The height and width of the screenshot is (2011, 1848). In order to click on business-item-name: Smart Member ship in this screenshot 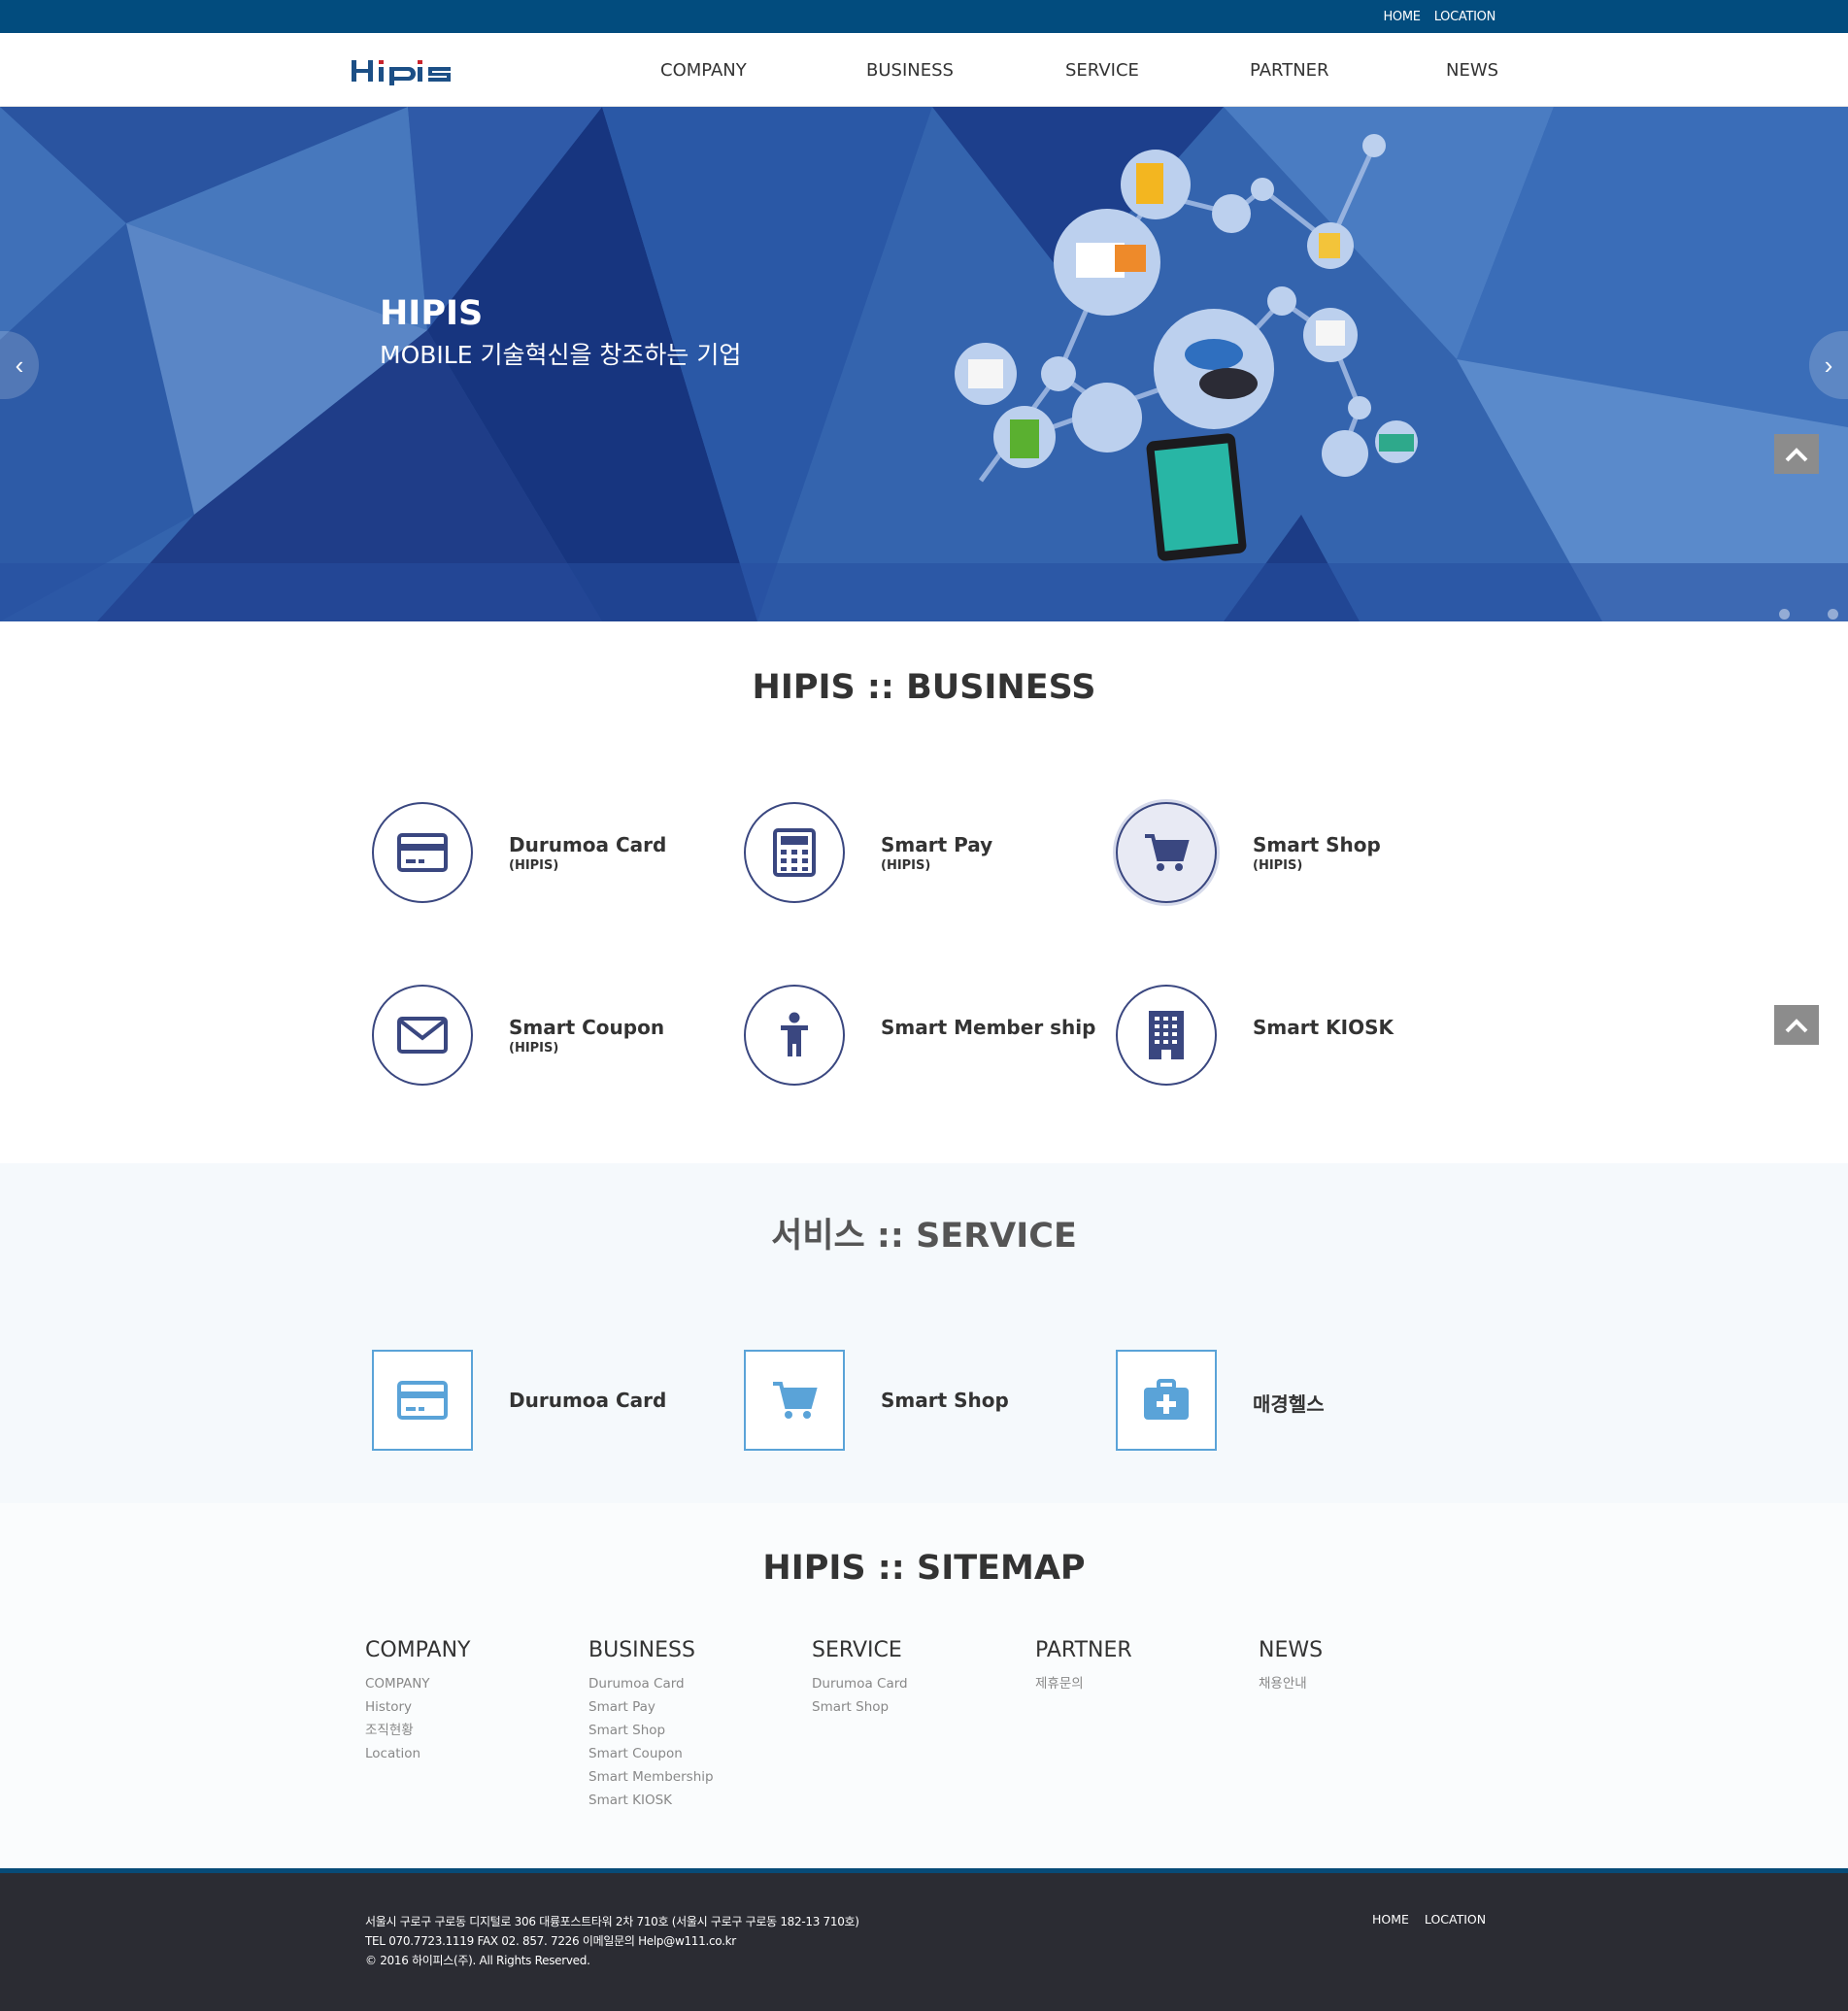, I will do `click(988, 1027)`.